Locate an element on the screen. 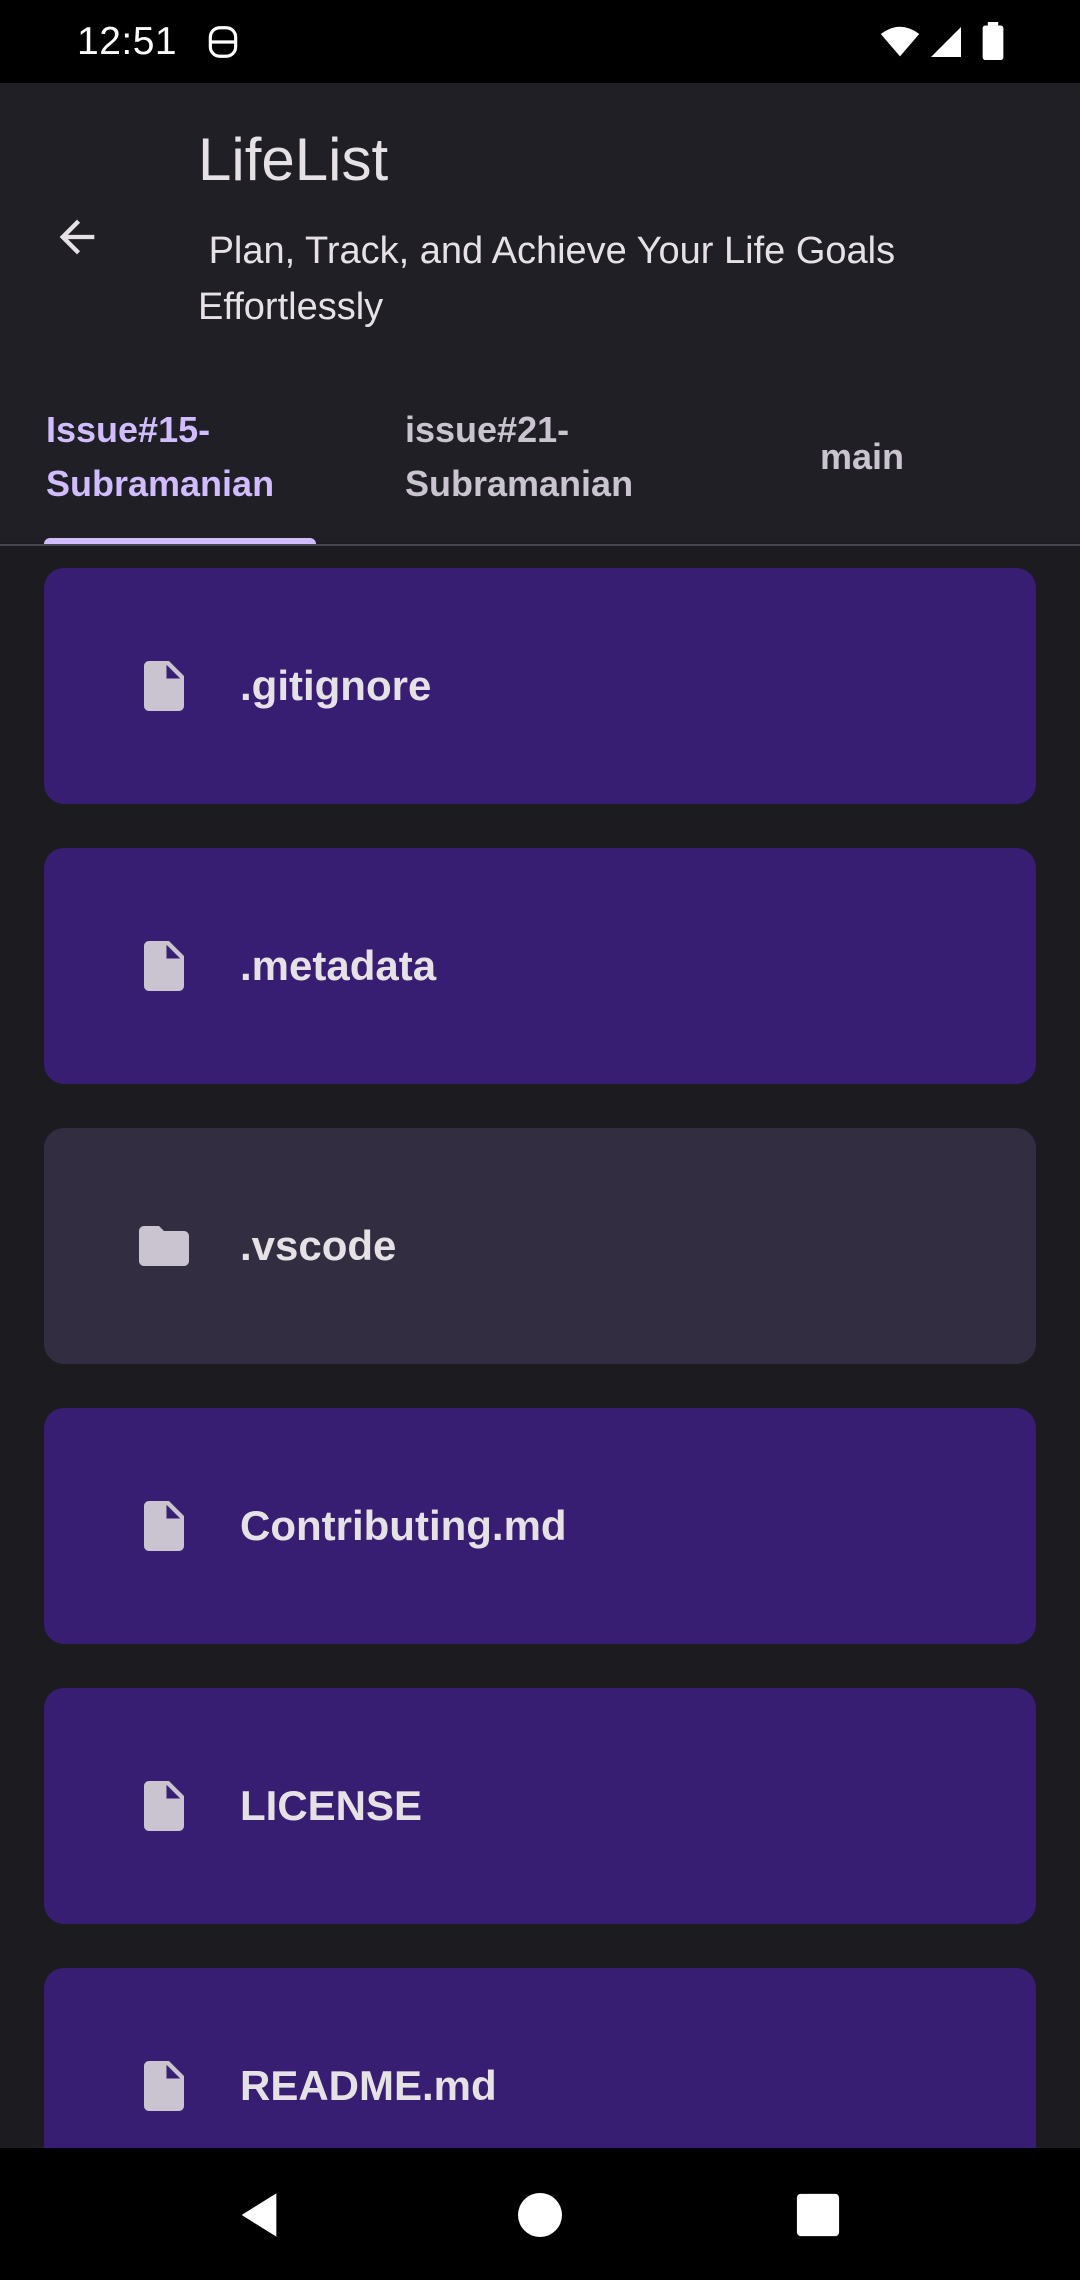 The image size is (1080, 2280). file-item: .metadata is located at coordinates (540, 966).